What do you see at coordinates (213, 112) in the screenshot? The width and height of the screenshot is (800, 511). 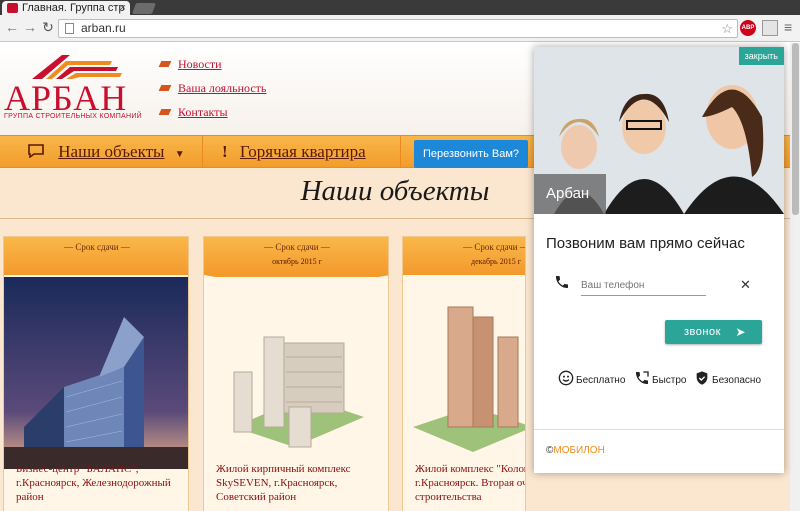 I see `link-contacts: Контакты` at bounding box center [213, 112].